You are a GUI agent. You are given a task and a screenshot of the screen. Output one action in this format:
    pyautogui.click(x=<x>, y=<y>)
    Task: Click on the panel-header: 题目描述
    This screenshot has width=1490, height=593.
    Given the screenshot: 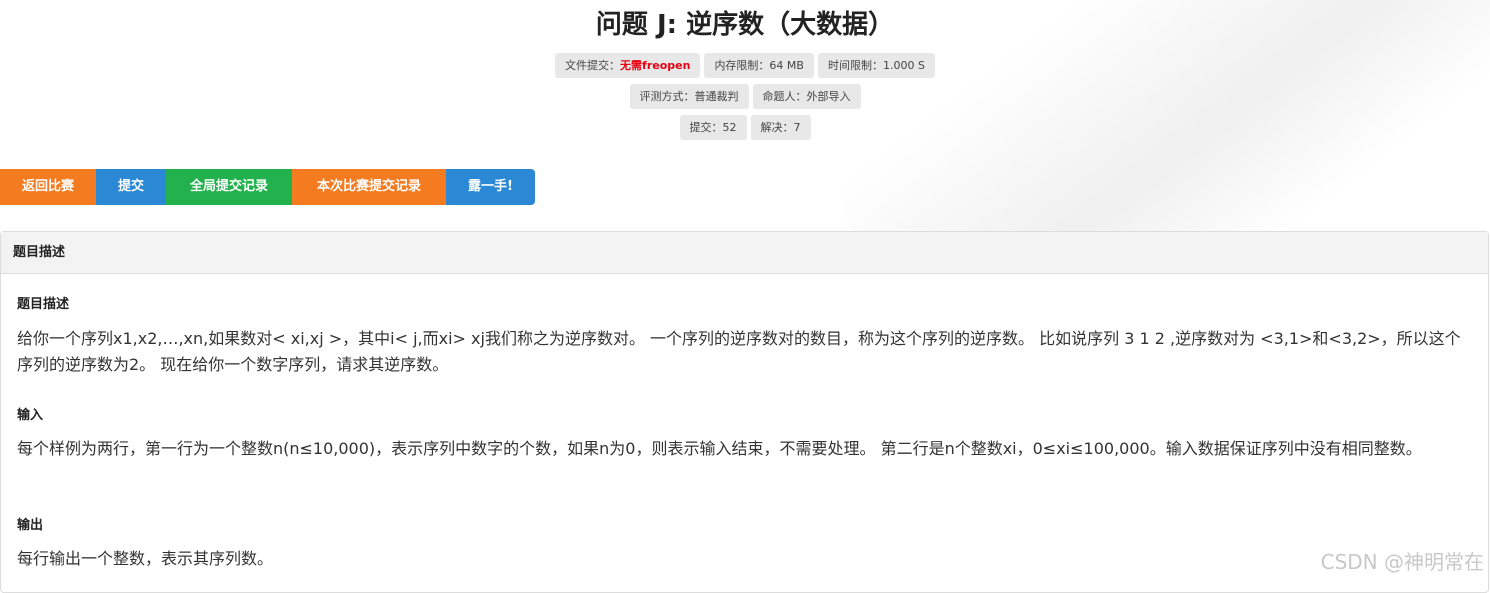 What is the action you would take?
    pyautogui.click(x=744, y=253)
    